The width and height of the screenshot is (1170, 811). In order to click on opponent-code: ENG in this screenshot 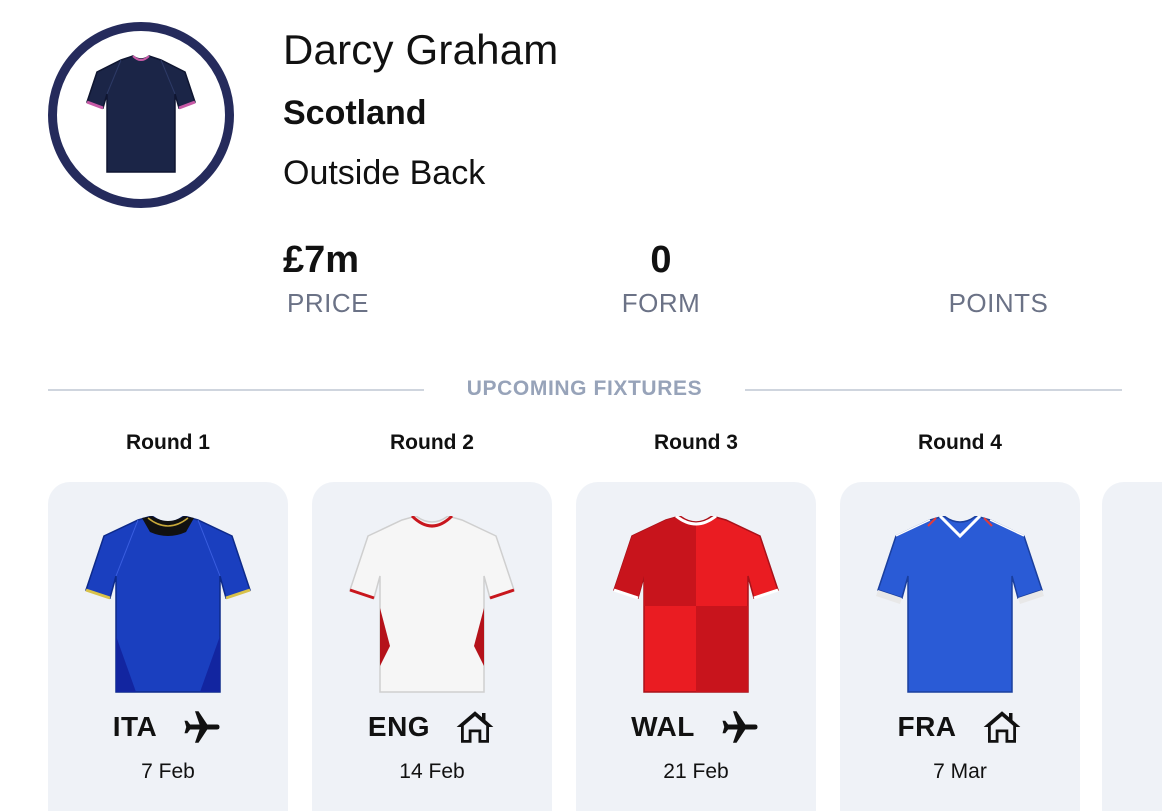, I will do `click(399, 726)`.